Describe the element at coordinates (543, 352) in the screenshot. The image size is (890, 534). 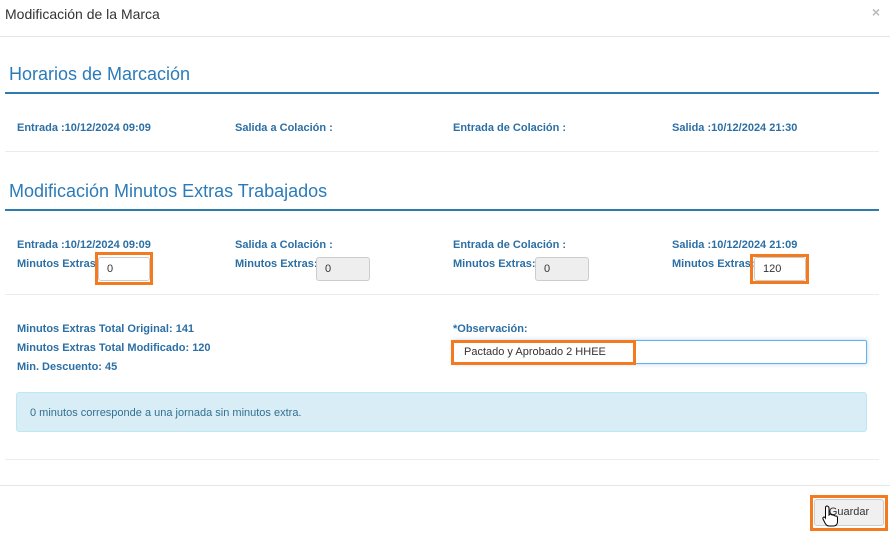
I see `highlight-box-observacion` at that location.